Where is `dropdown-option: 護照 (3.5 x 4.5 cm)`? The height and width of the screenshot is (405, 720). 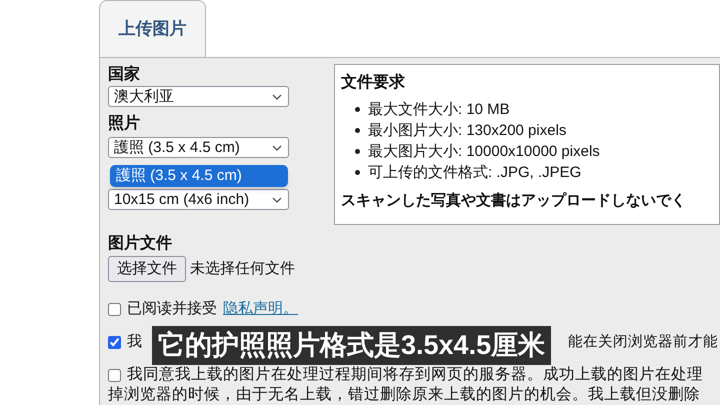 dropdown-option: 護照 (3.5 x 4.5 cm) is located at coordinates (199, 176).